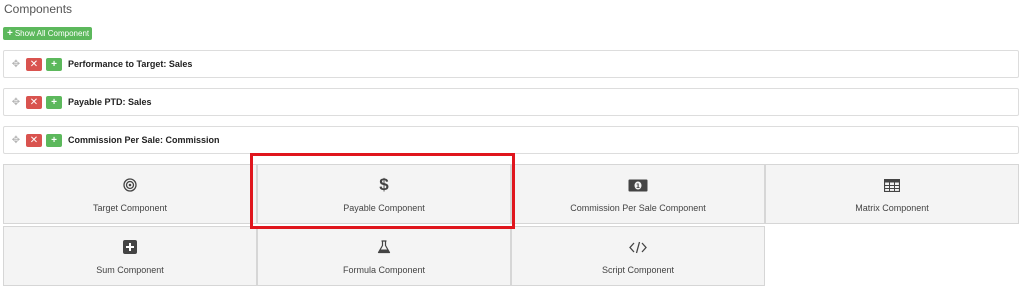 The image size is (1024, 295). I want to click on show-all-label: Show All Component, so click(52, 33).